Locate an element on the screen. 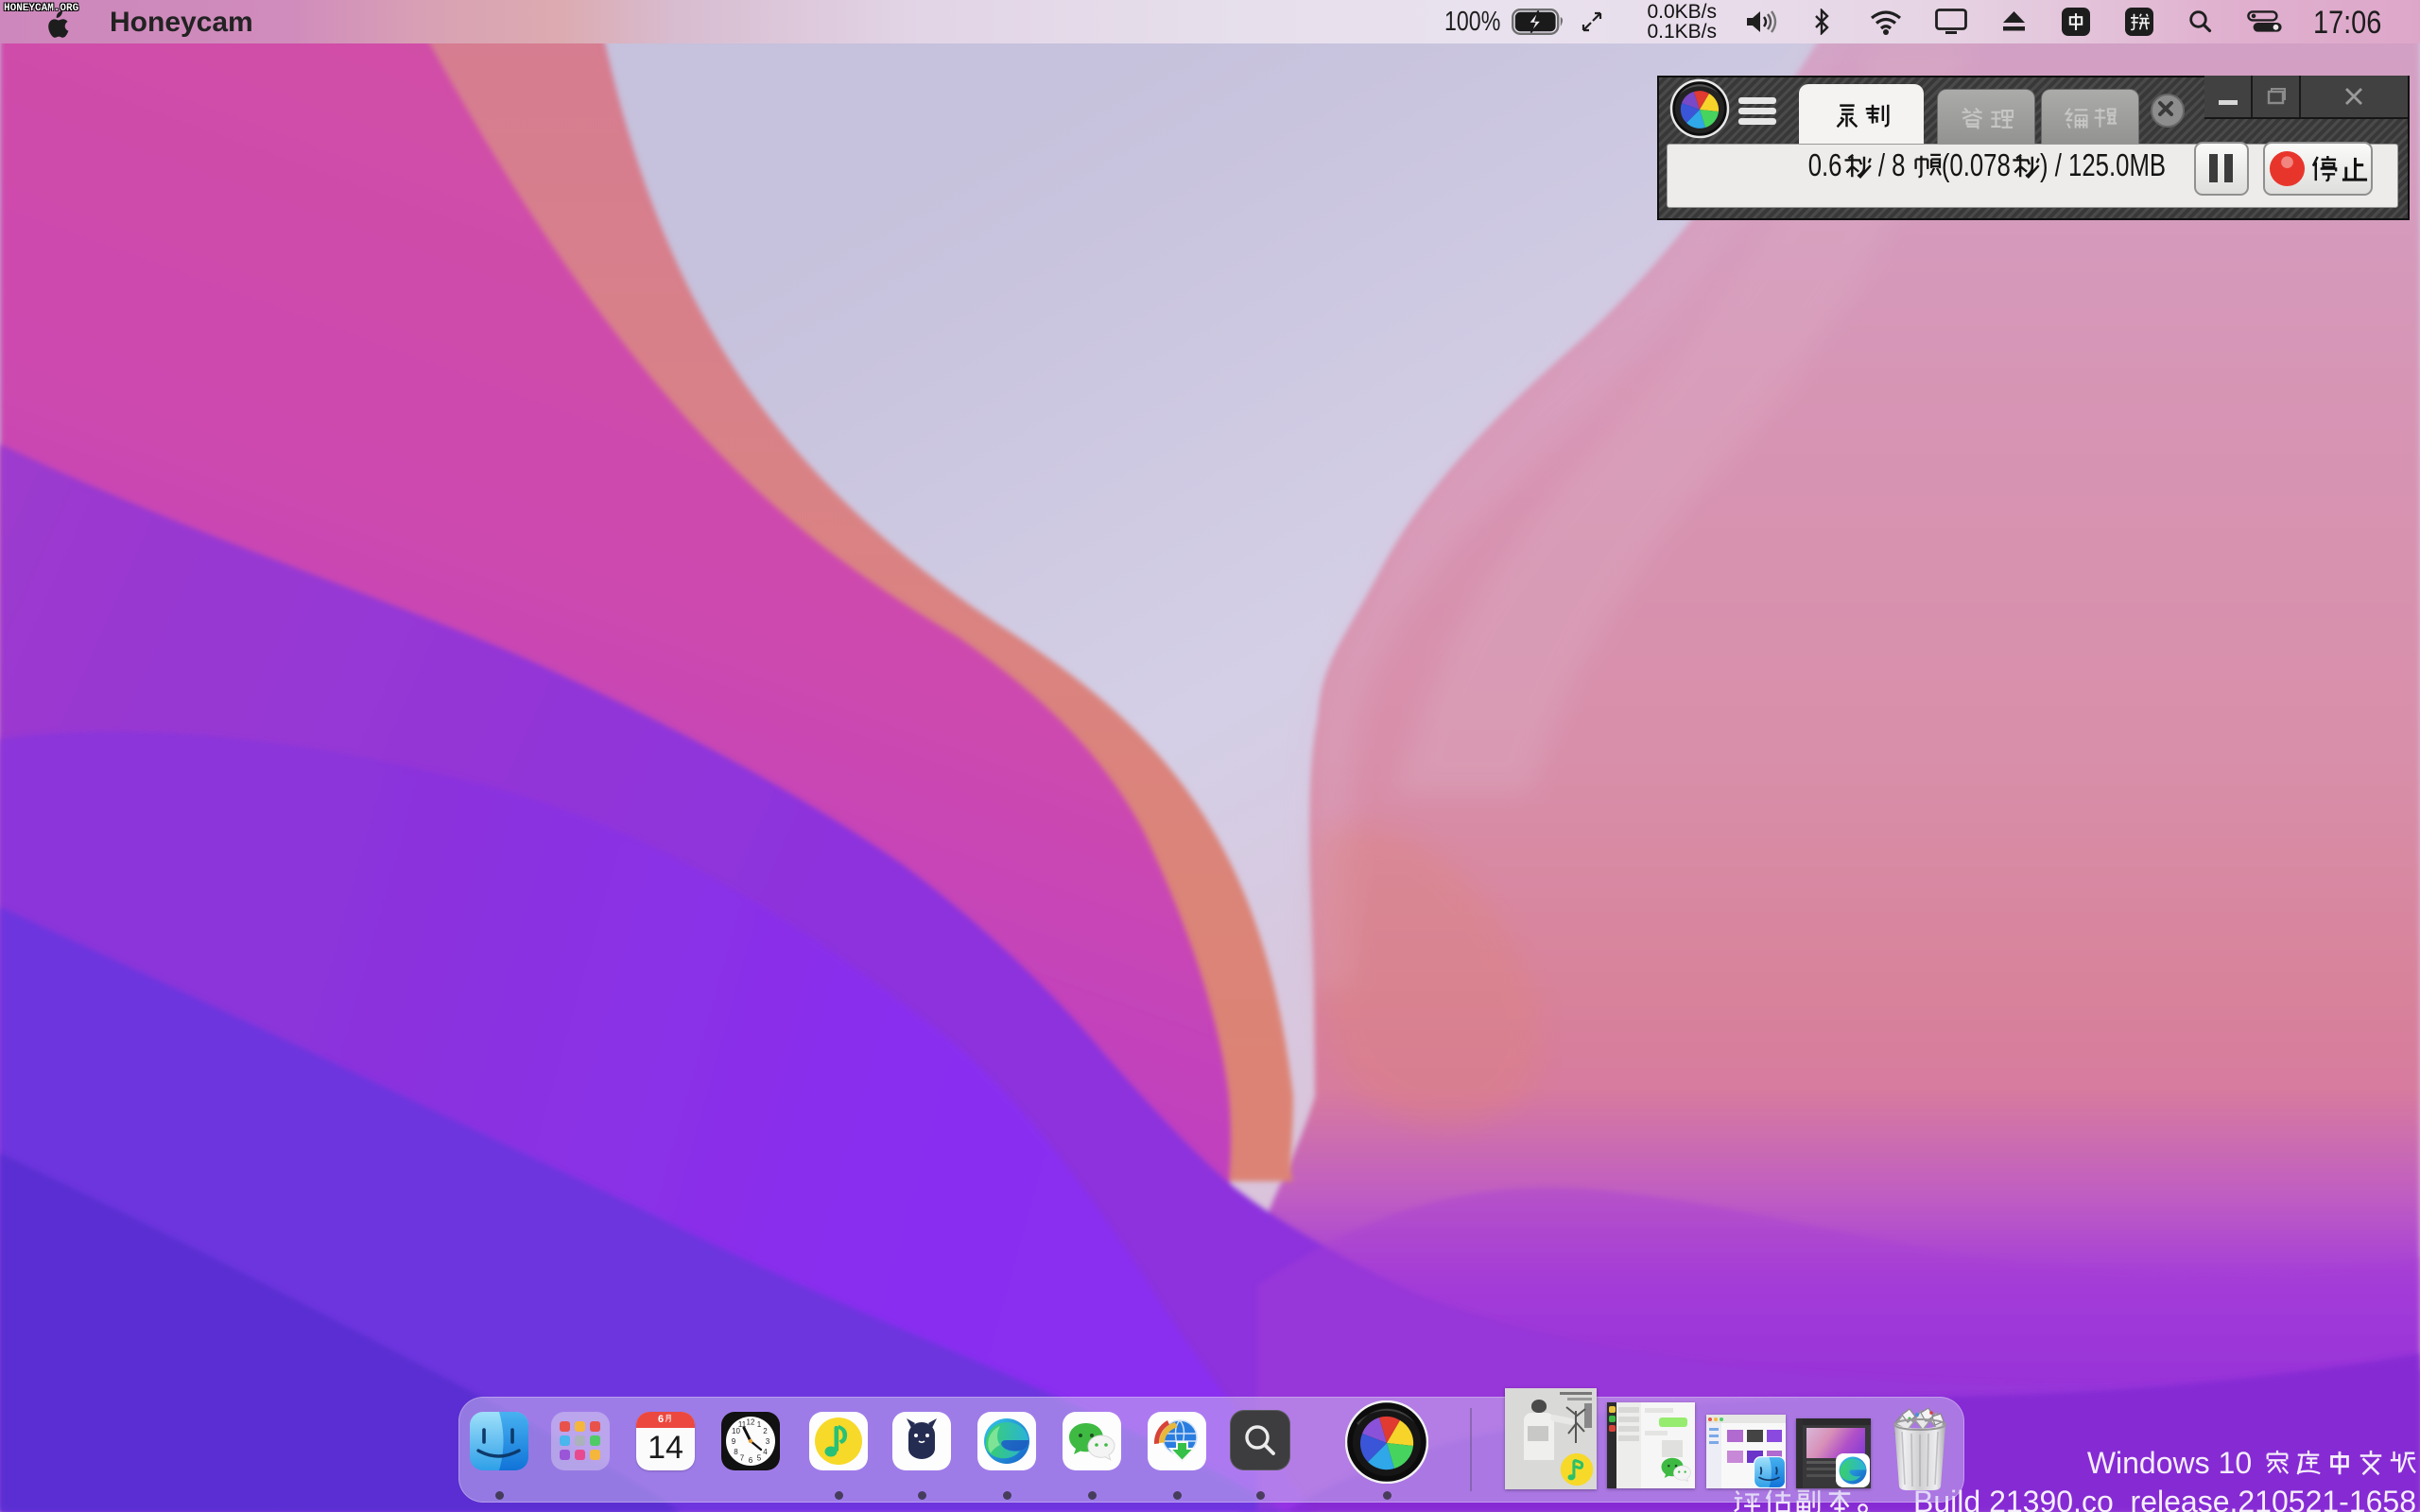 The height and width of the screenshot is (1512, 2420). svg-text: 6 is located at coordinates (751, 1460).